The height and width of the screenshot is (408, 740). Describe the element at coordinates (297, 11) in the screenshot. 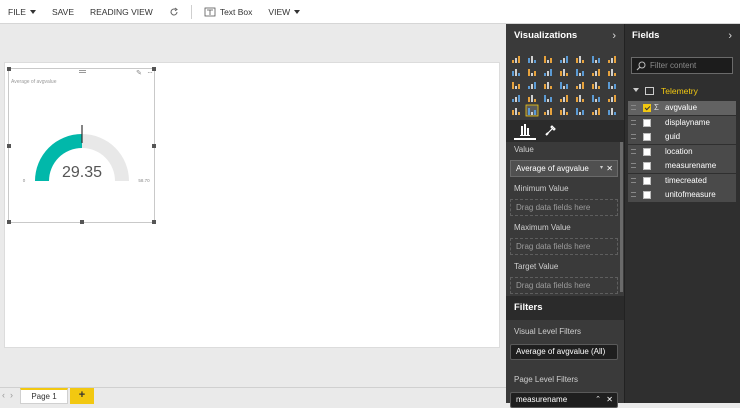

I see `chevron-down-icon` at that location.